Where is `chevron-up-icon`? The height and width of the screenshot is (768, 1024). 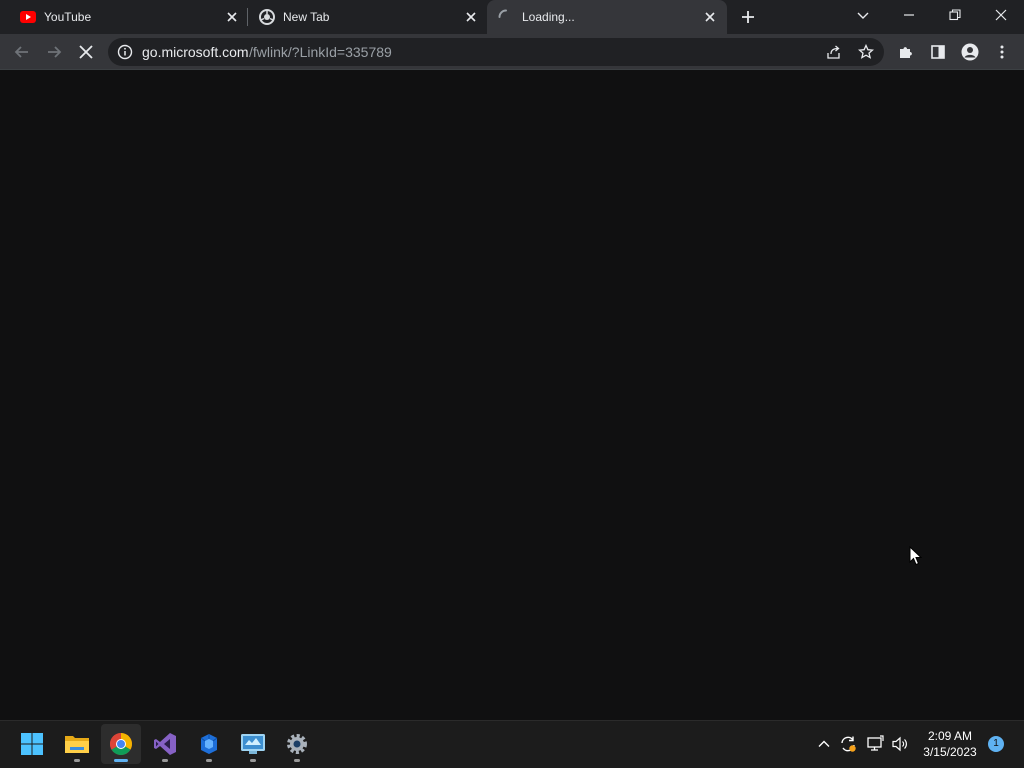 chevron-up-icon is located at coordinates (824, 743).